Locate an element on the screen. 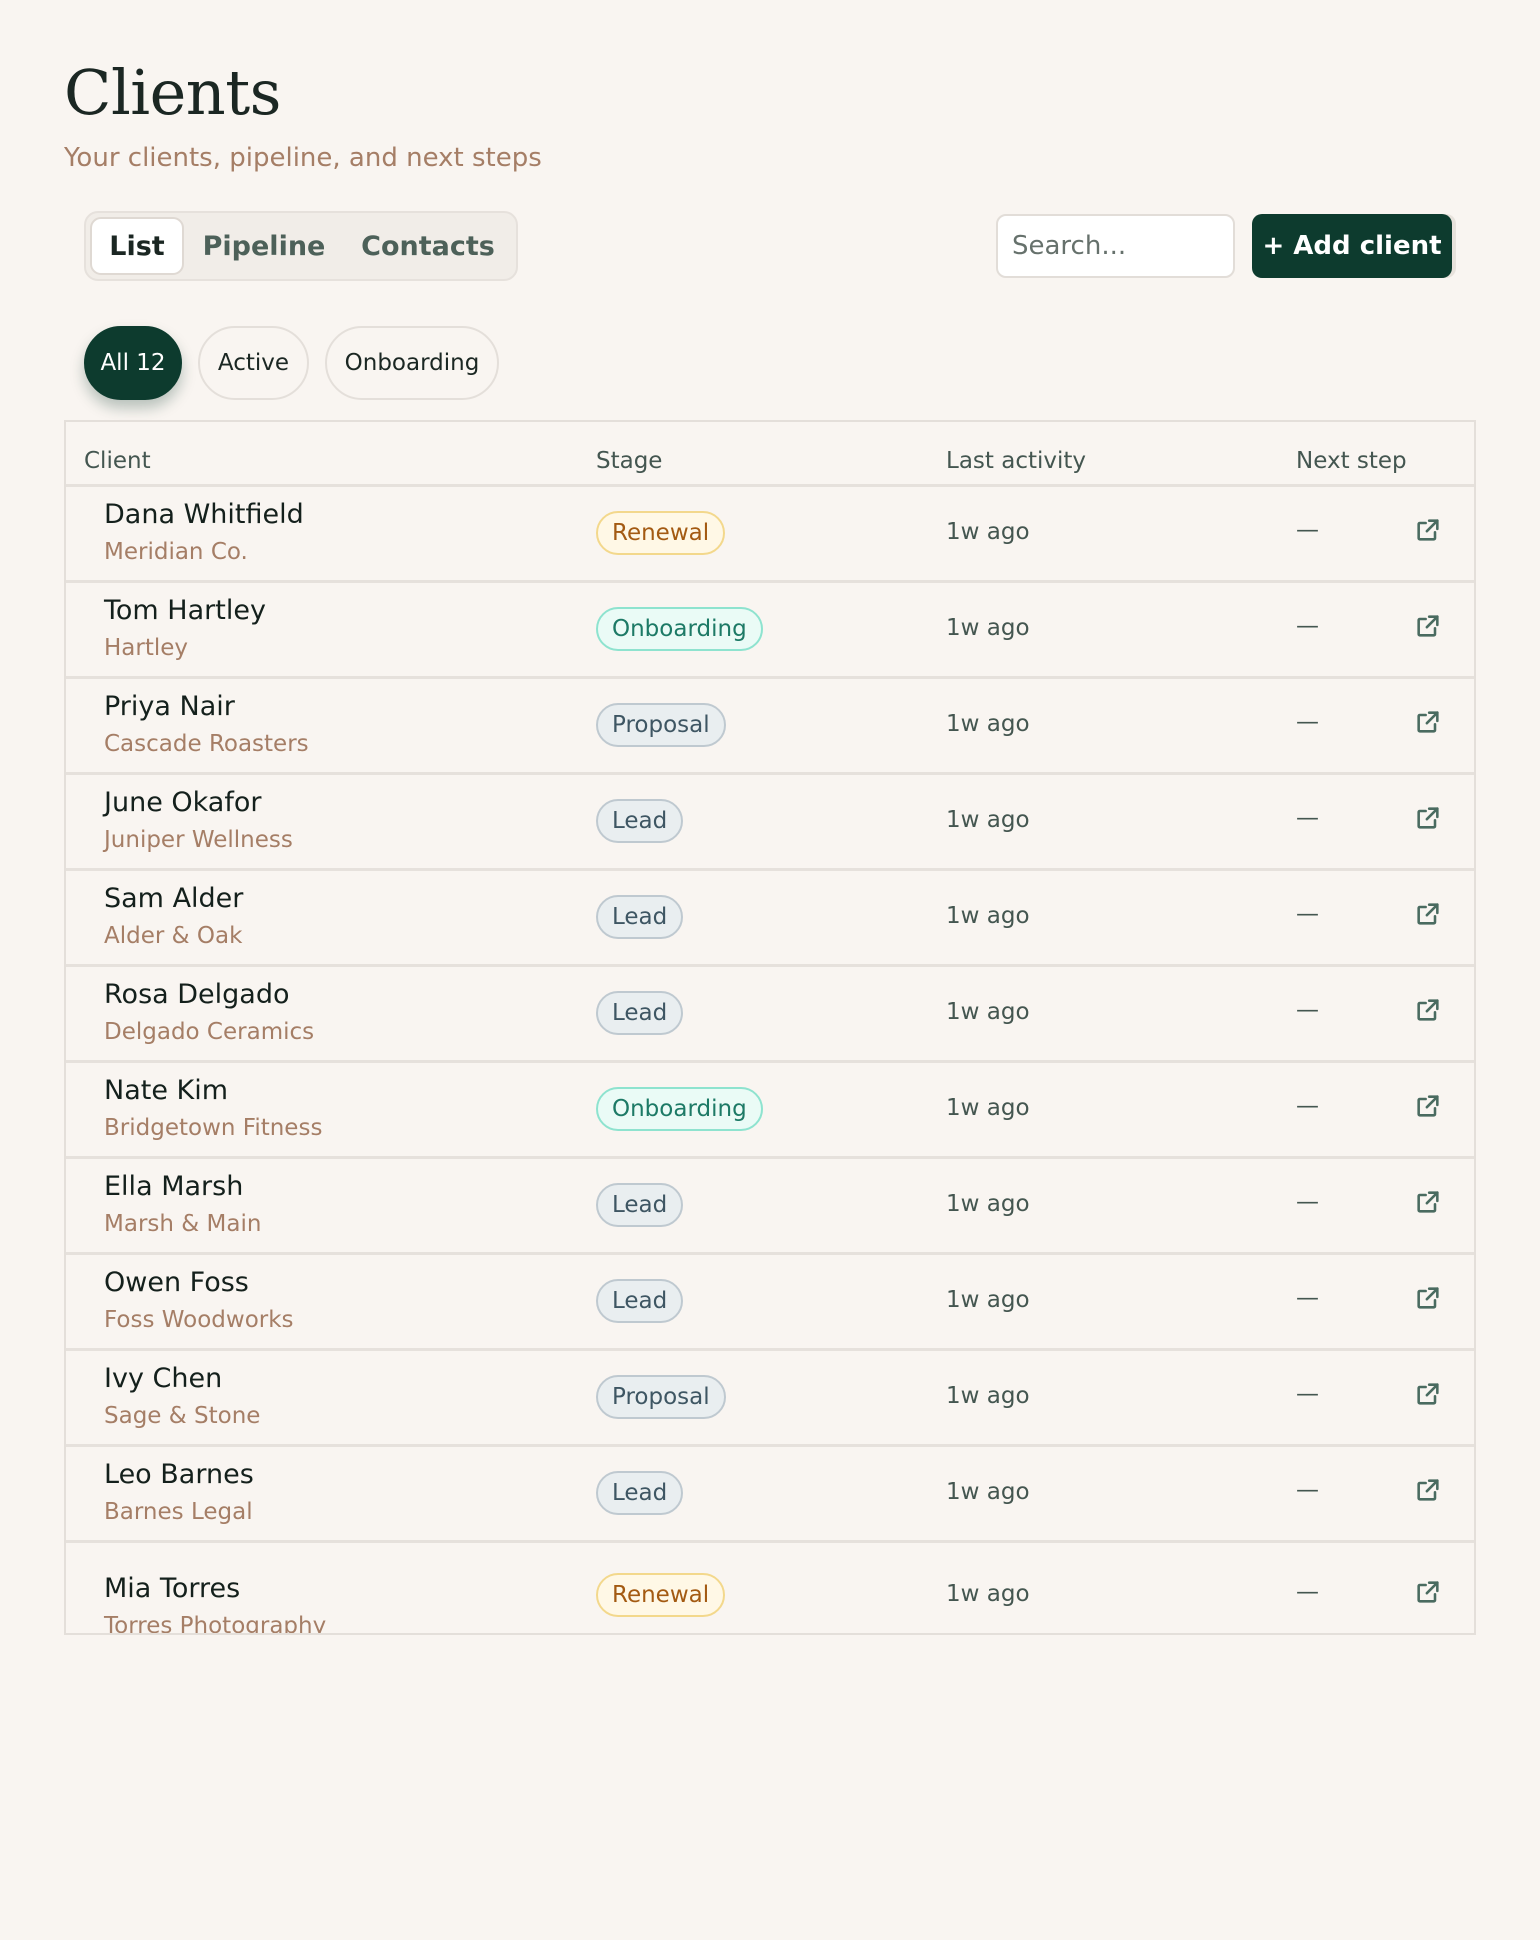 Image resolution: width=1540 pixels, height=1940 pixels. table-header: Client Stage Last activity Next step is located at coordinates (770, 454).